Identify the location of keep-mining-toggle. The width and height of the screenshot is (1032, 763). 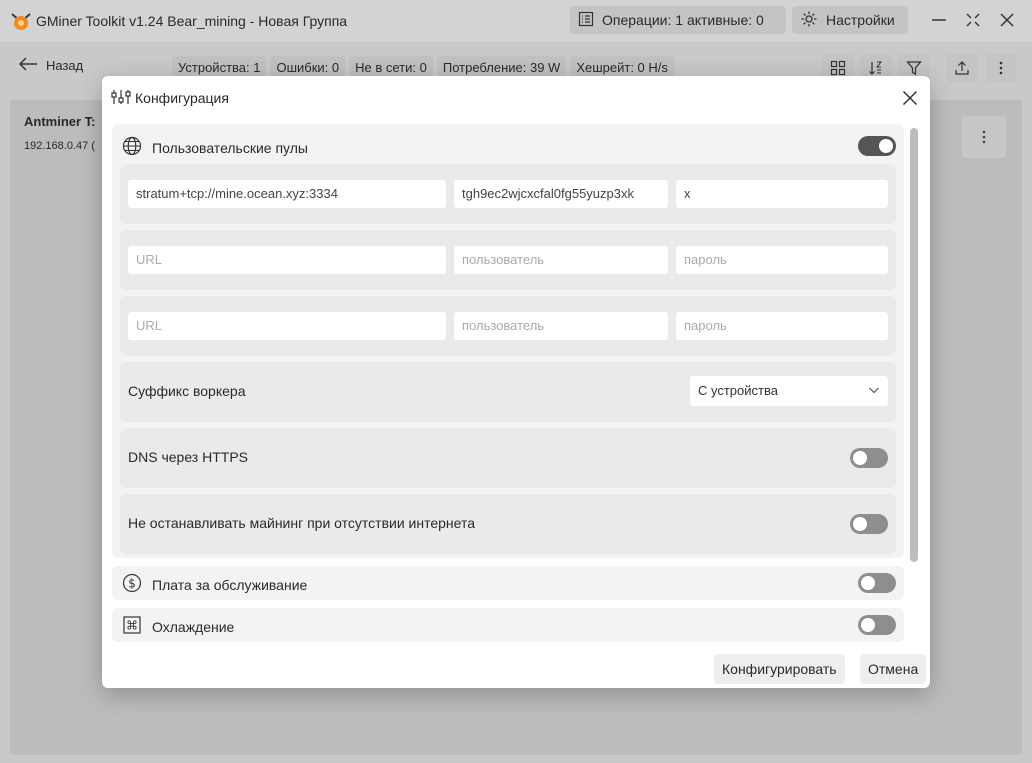
(869, 524).